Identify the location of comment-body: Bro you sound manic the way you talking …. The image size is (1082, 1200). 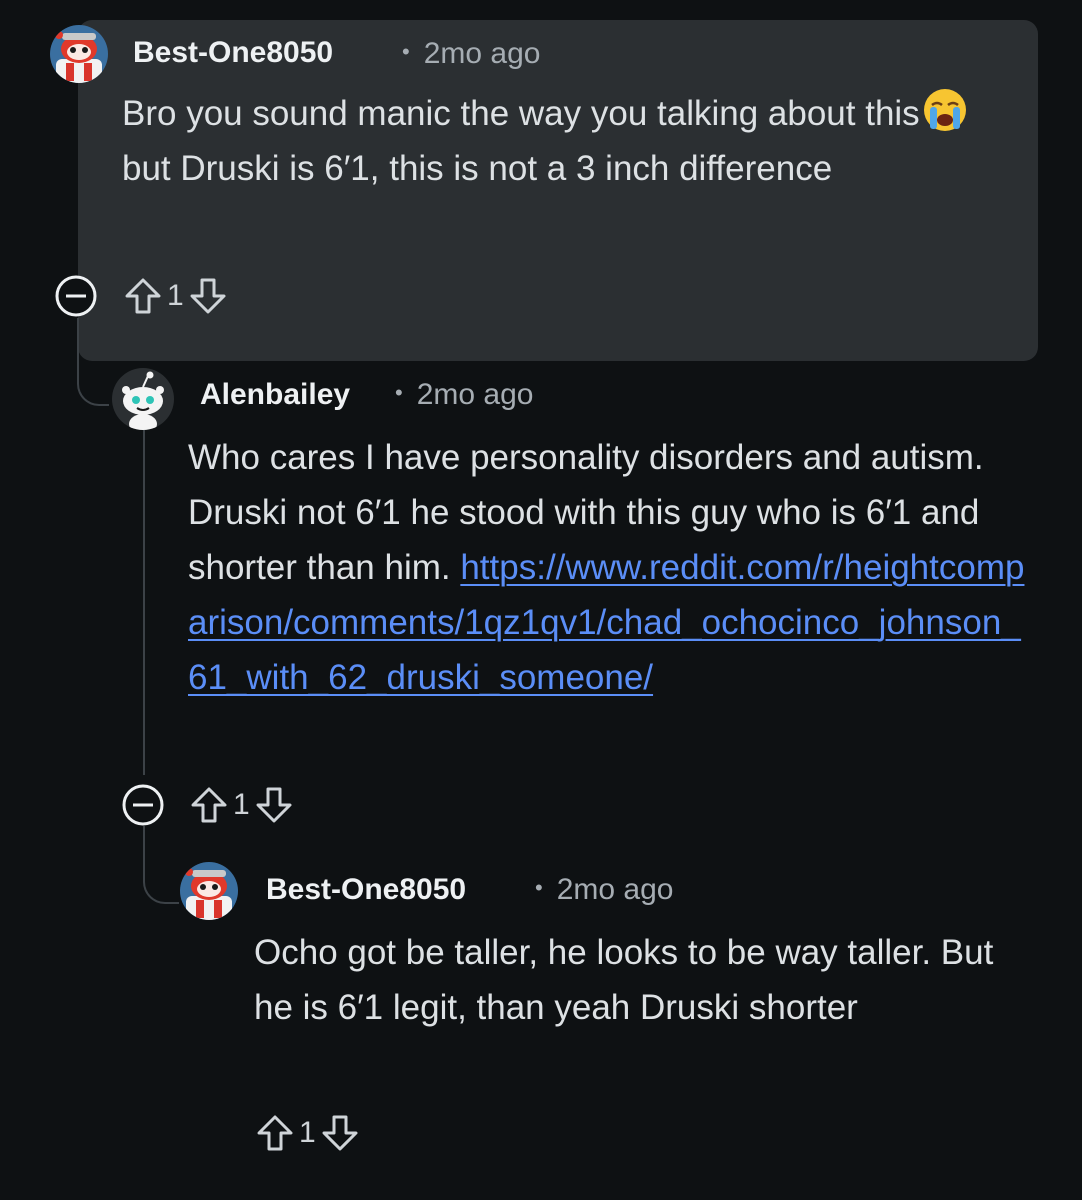
(562, 141).